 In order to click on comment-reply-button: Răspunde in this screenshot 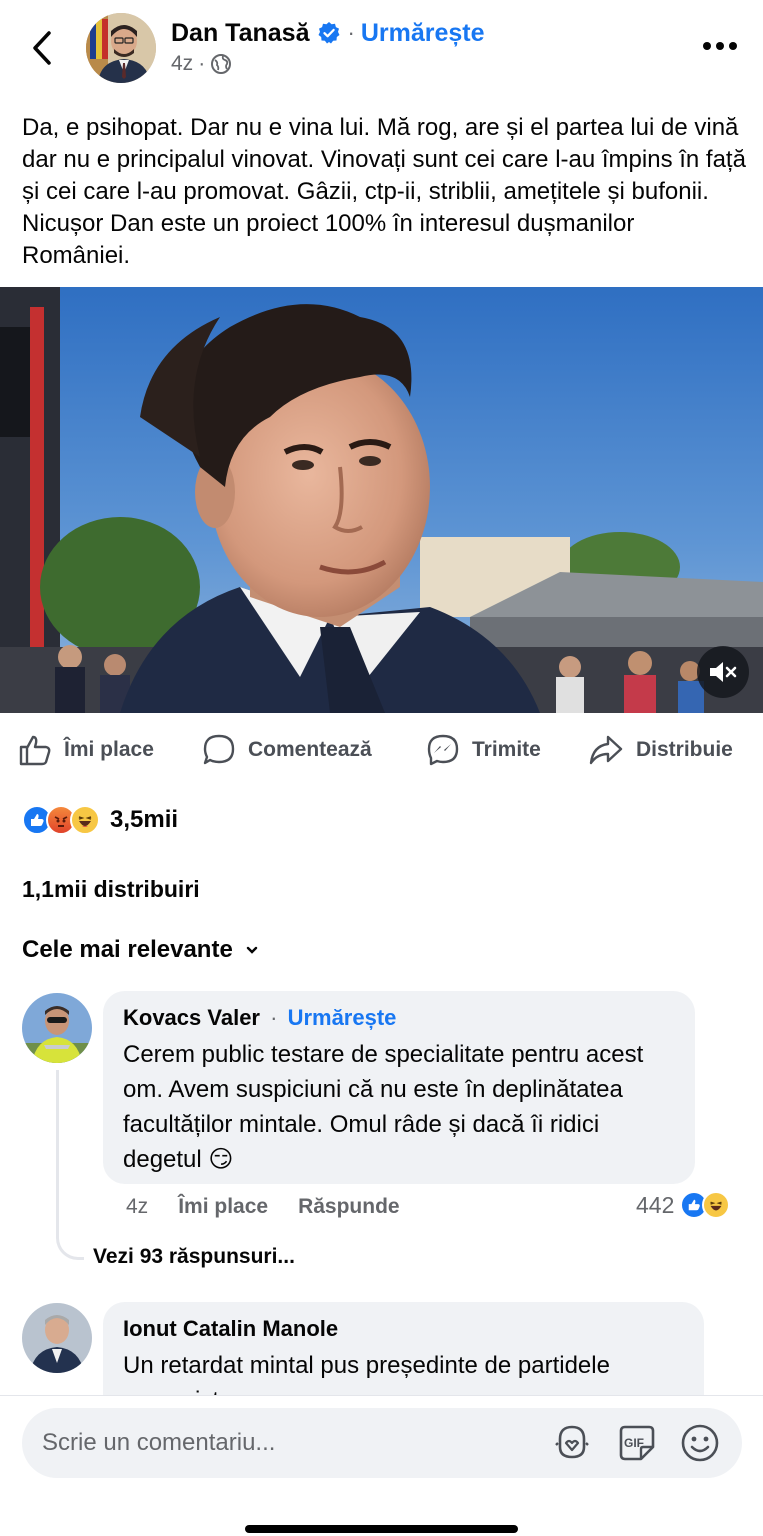, I will do `click(349, 1207)`.